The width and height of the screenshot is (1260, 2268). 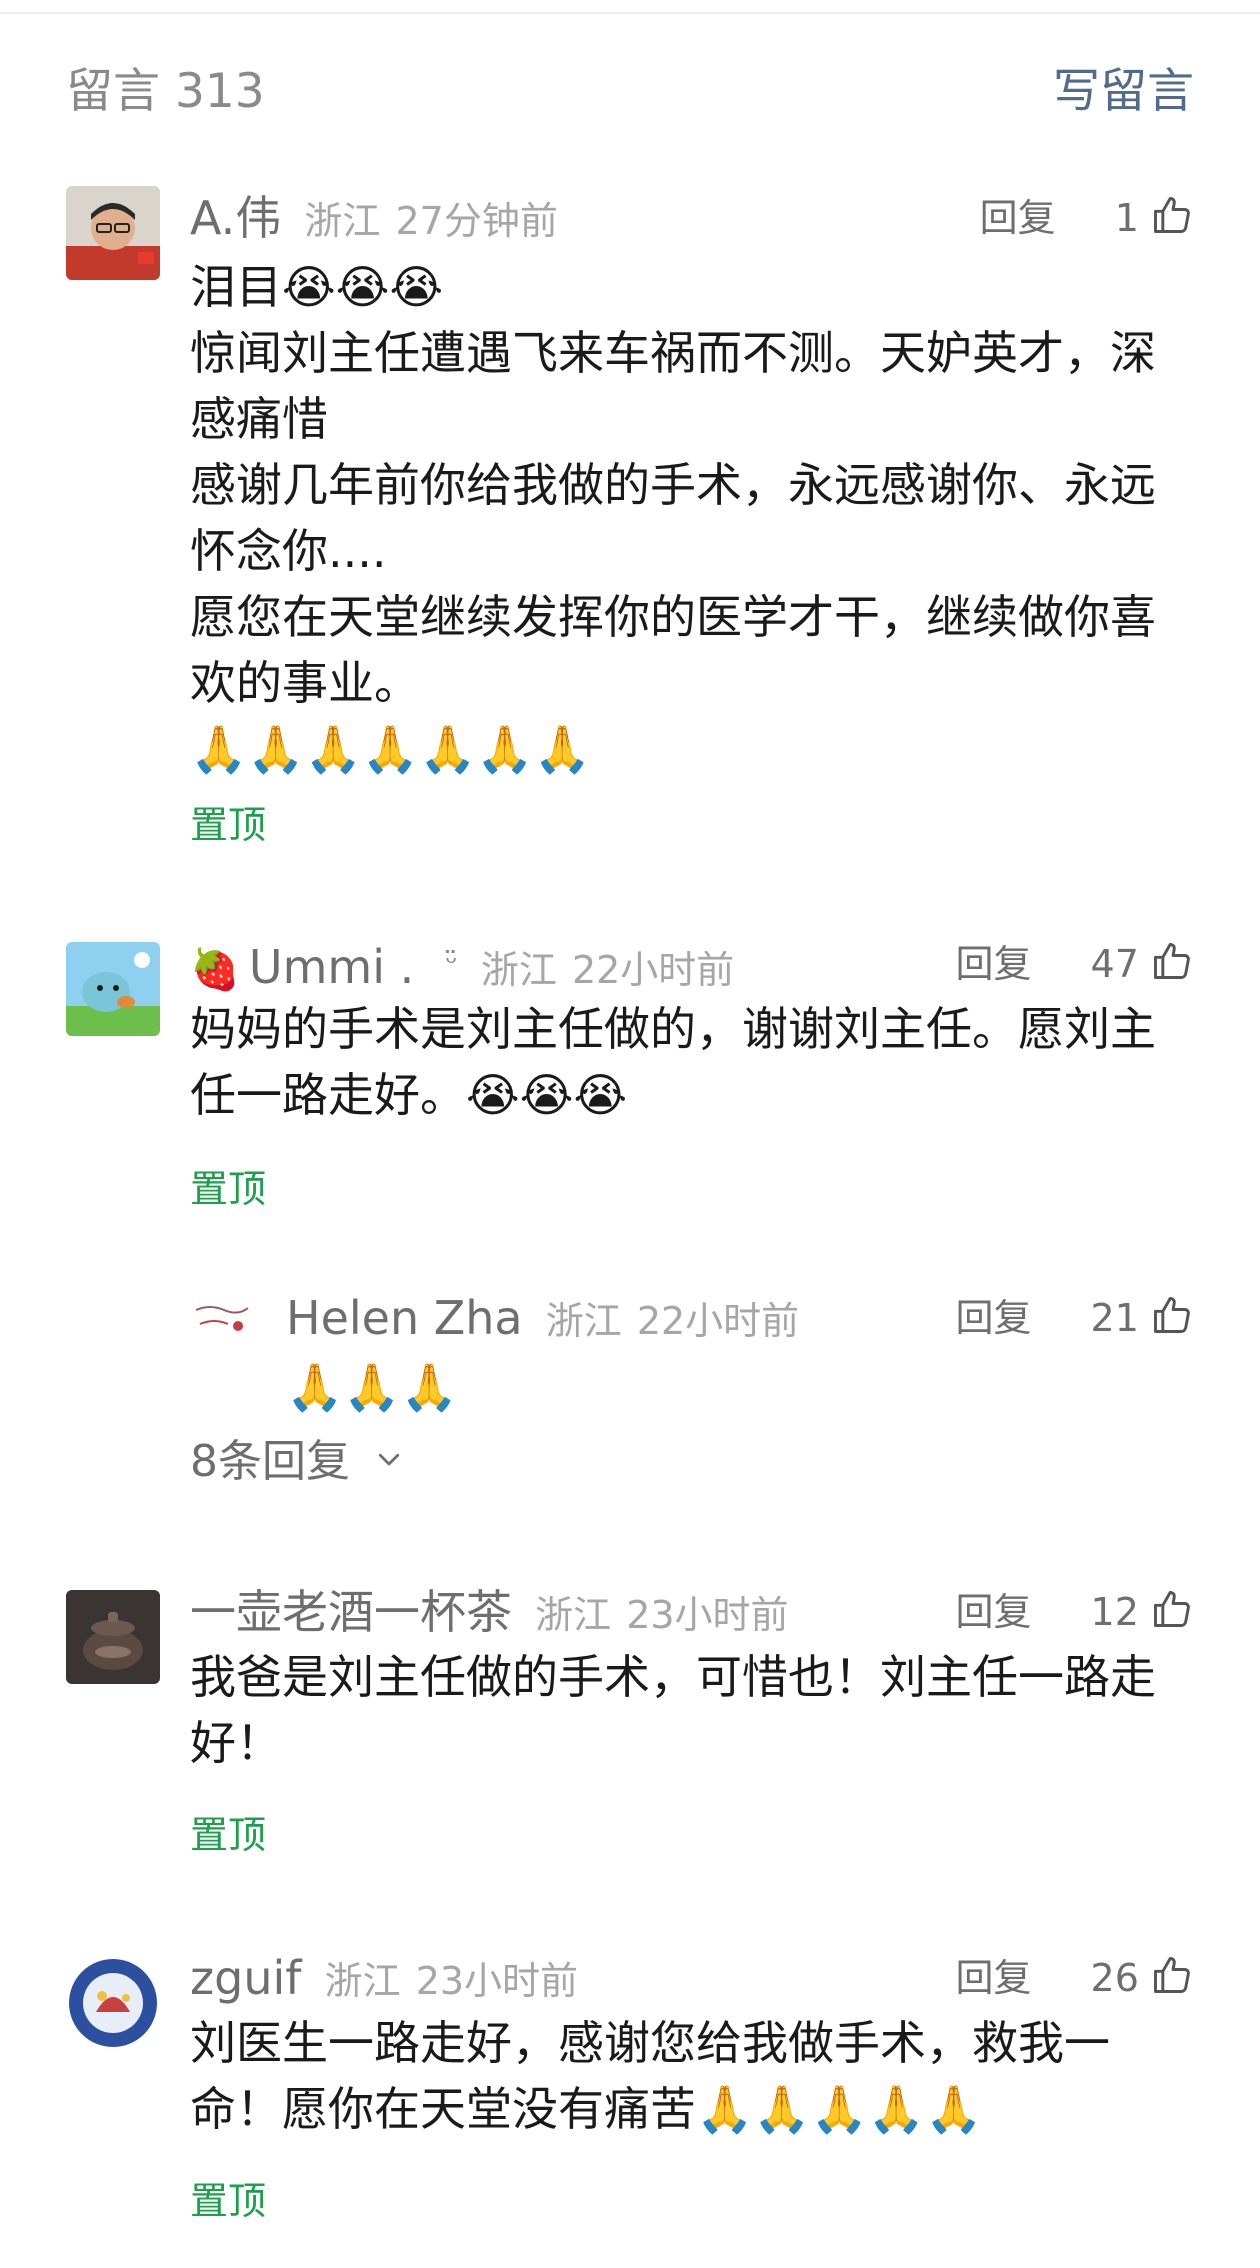 What do you see at coordinates (630, 13) in the screenshot?
I see `top-divider` at bounding box center [630, 13].